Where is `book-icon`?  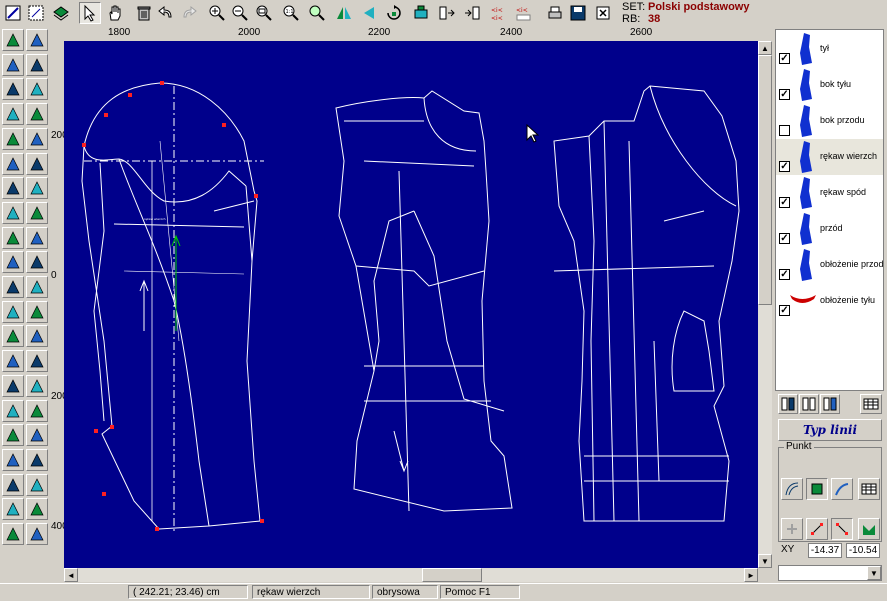 book-icon is located at coordinates (37, 459).